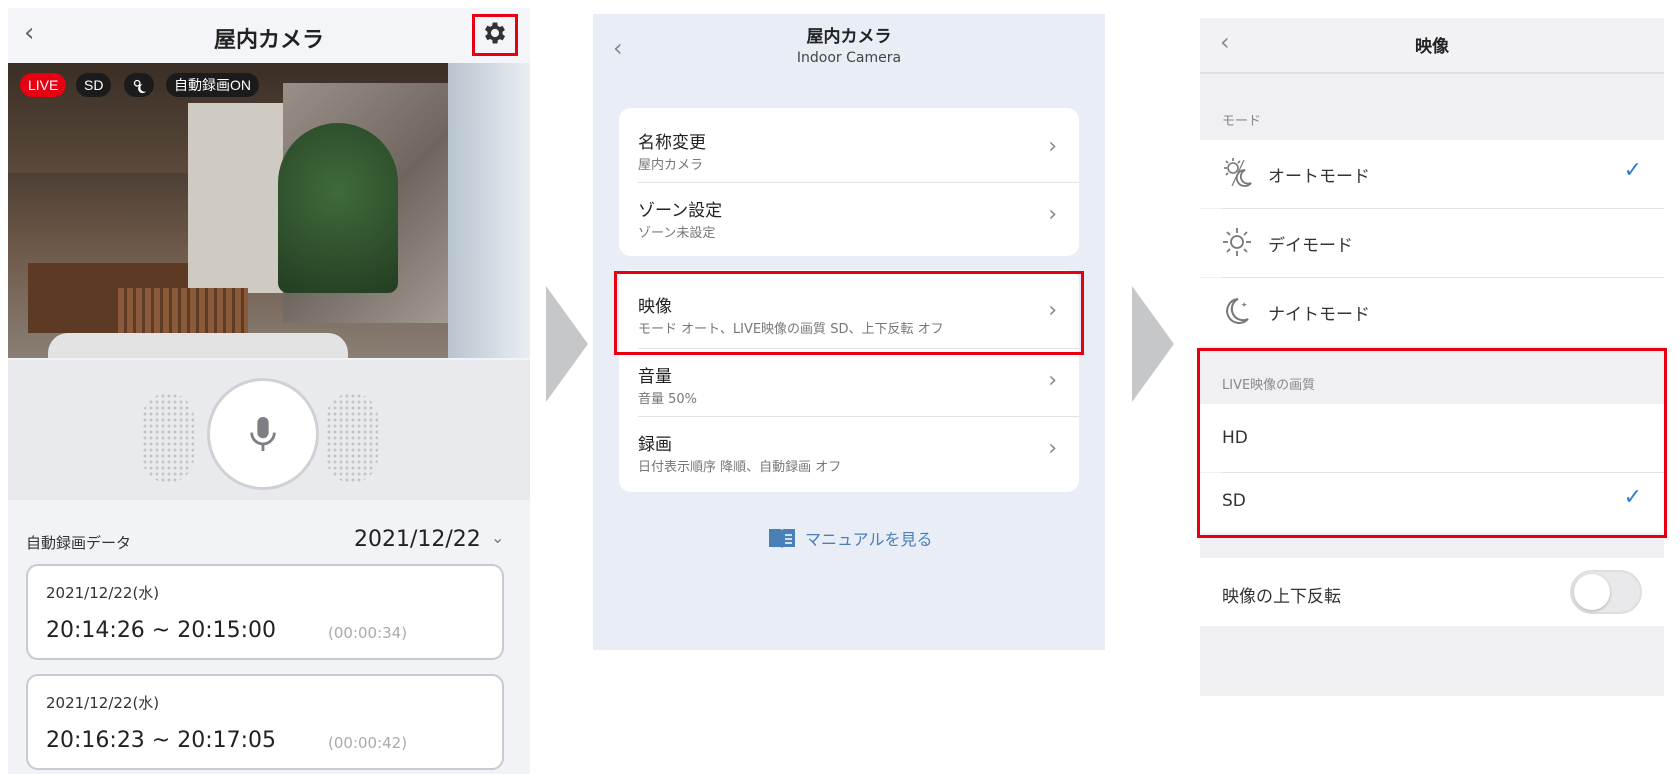 The height and width of the screenshot is (774, 1680). I want to click on settings-item-label: 録画, so click(655, 445).